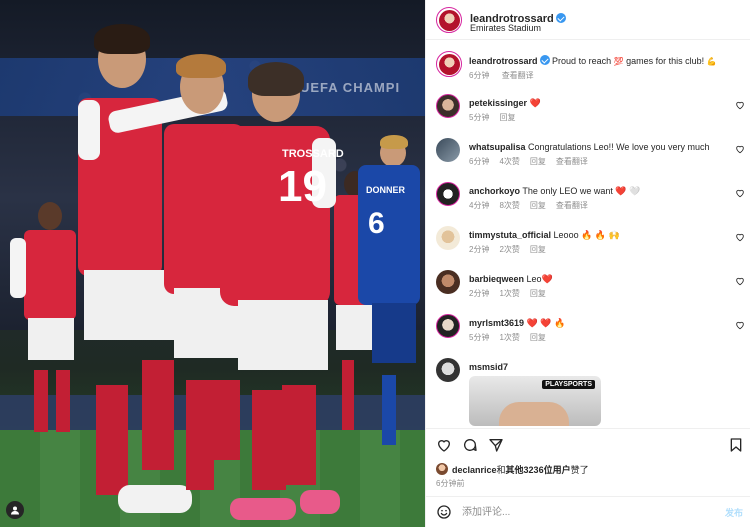  What do you see at coordinates (488, 367) in the screenshot?
I see `comment-username: msmsid7` at bounding box center [488, 367].